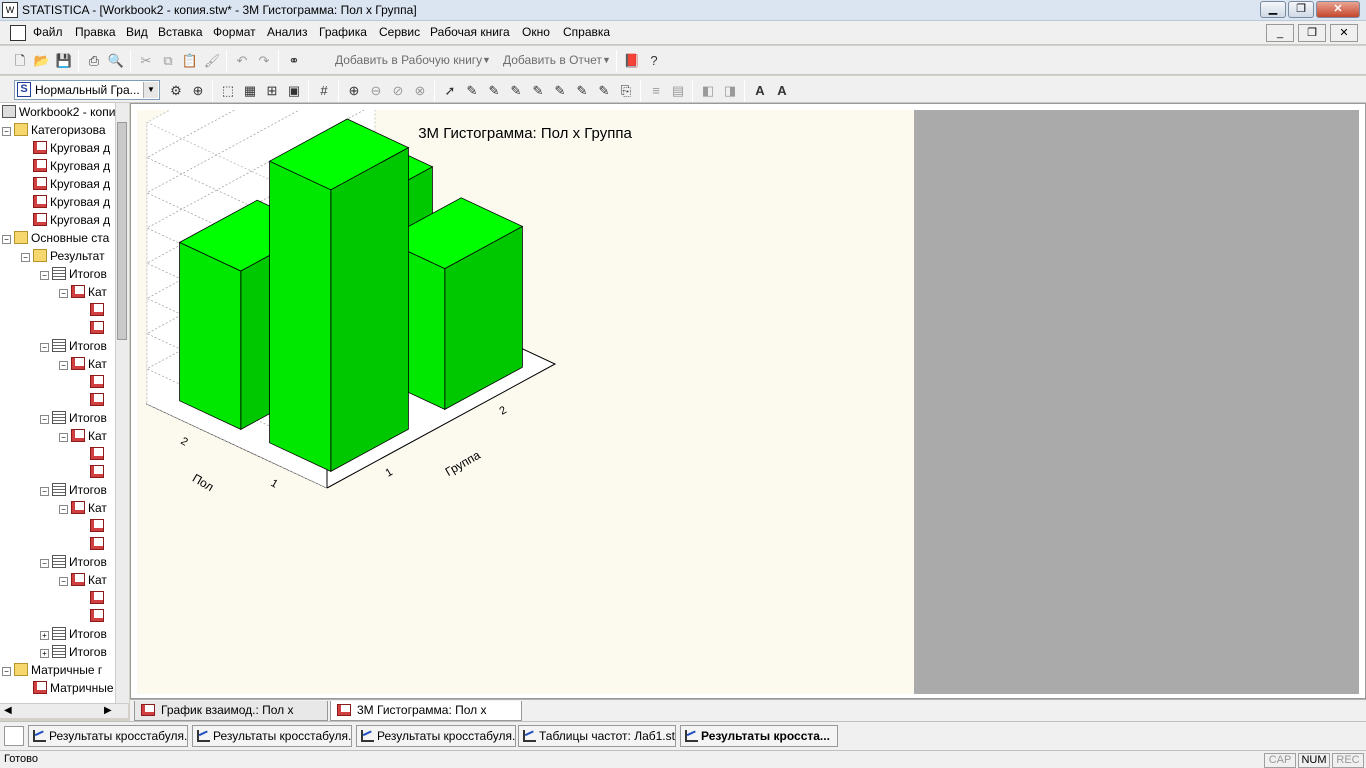  Describe the element at coordinates (730, 91) in the screenshot. I see `send-back-icon: ◨` at that location.